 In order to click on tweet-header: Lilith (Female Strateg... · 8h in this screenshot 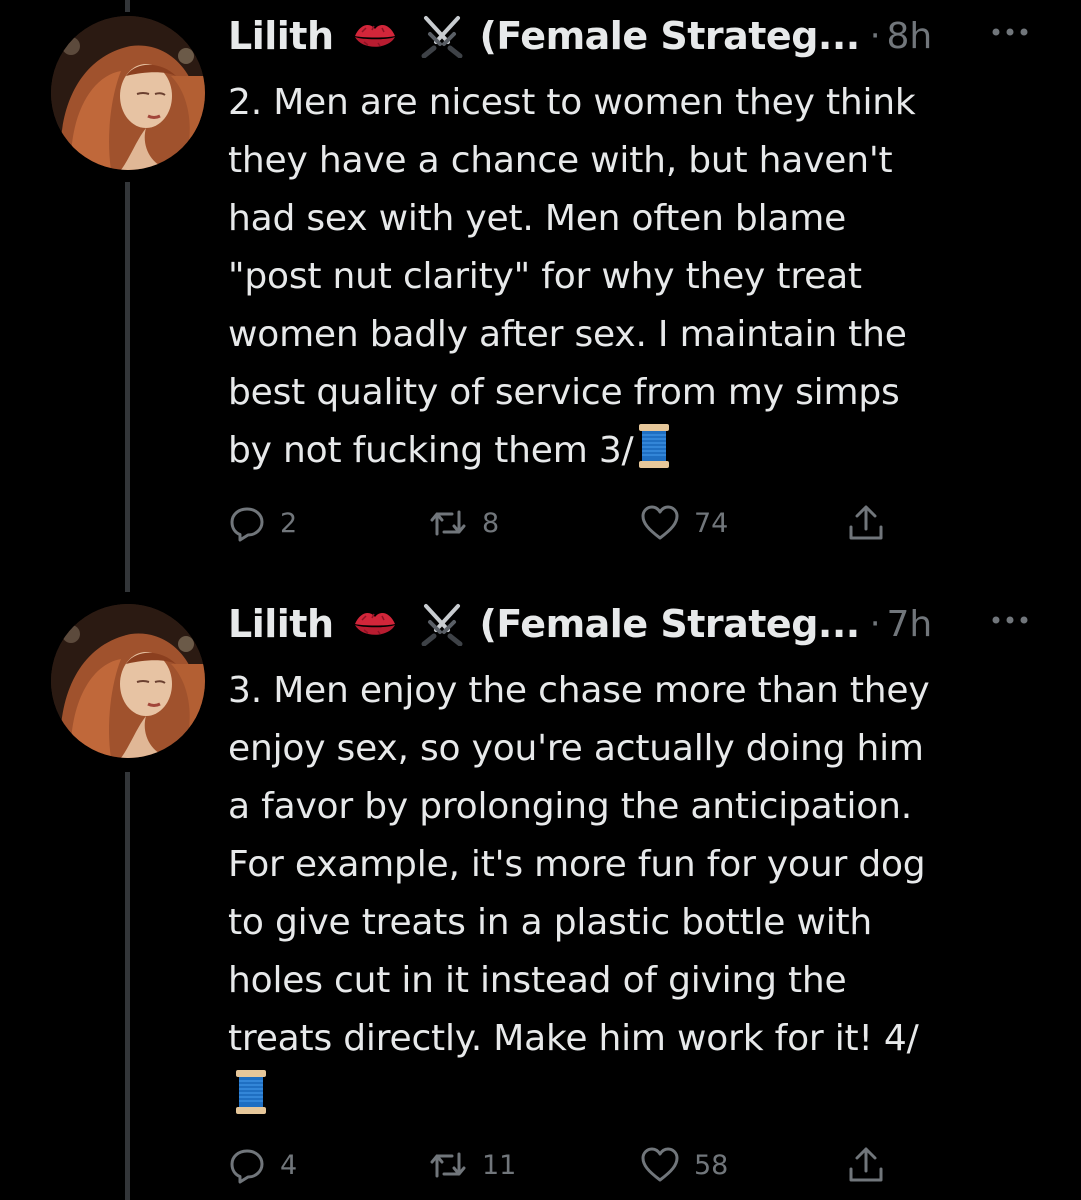, I will do `click(580, 36)`.